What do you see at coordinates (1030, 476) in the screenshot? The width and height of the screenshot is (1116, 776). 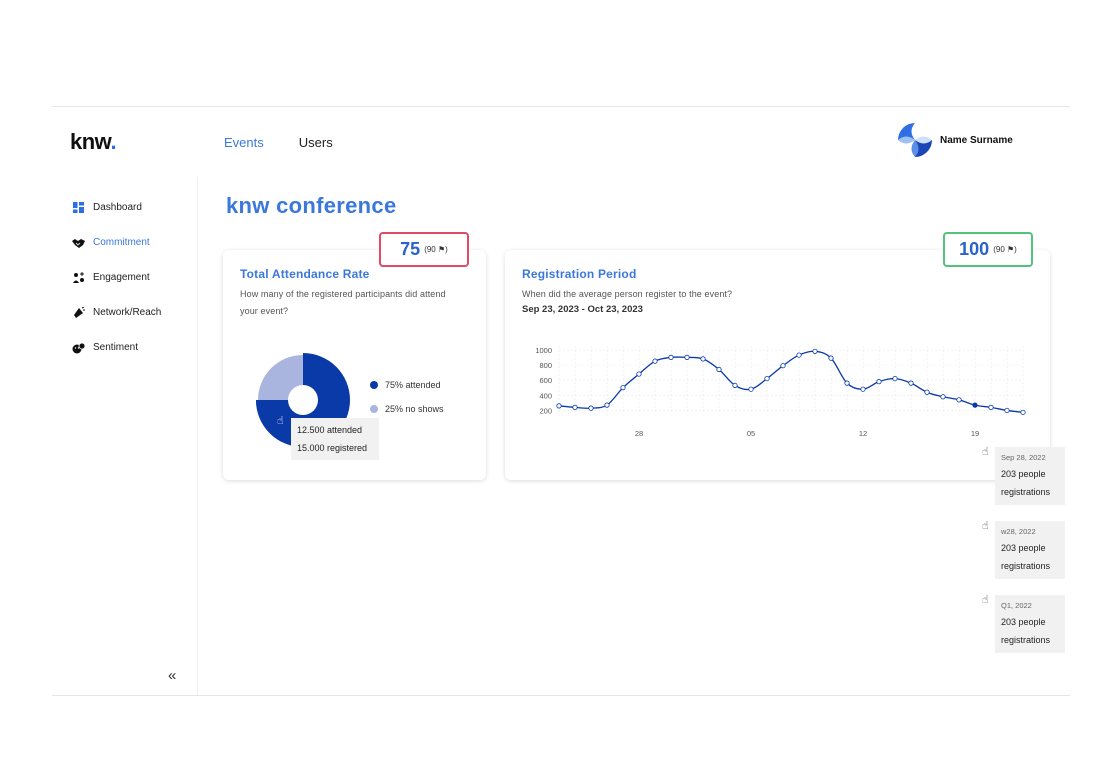 I see `tooltip-day: Sep 28, 2022 203 people registrations` at bounding box center [1030, 476].